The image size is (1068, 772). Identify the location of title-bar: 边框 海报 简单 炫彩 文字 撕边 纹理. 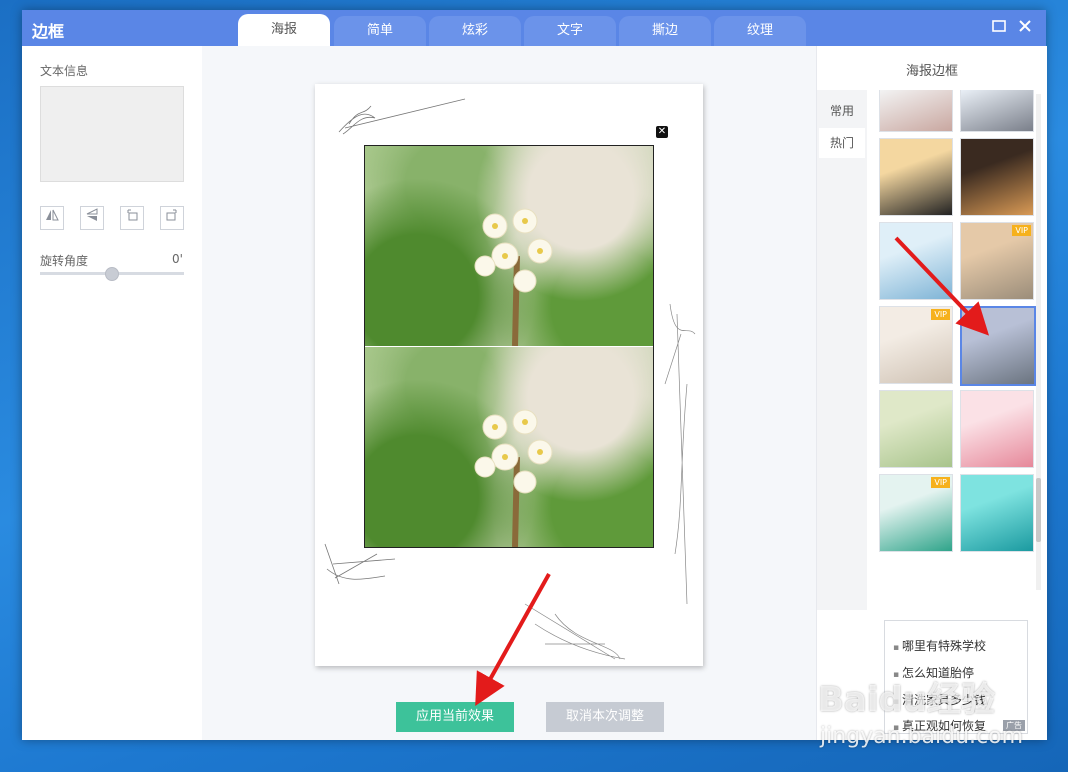
(534, 28).